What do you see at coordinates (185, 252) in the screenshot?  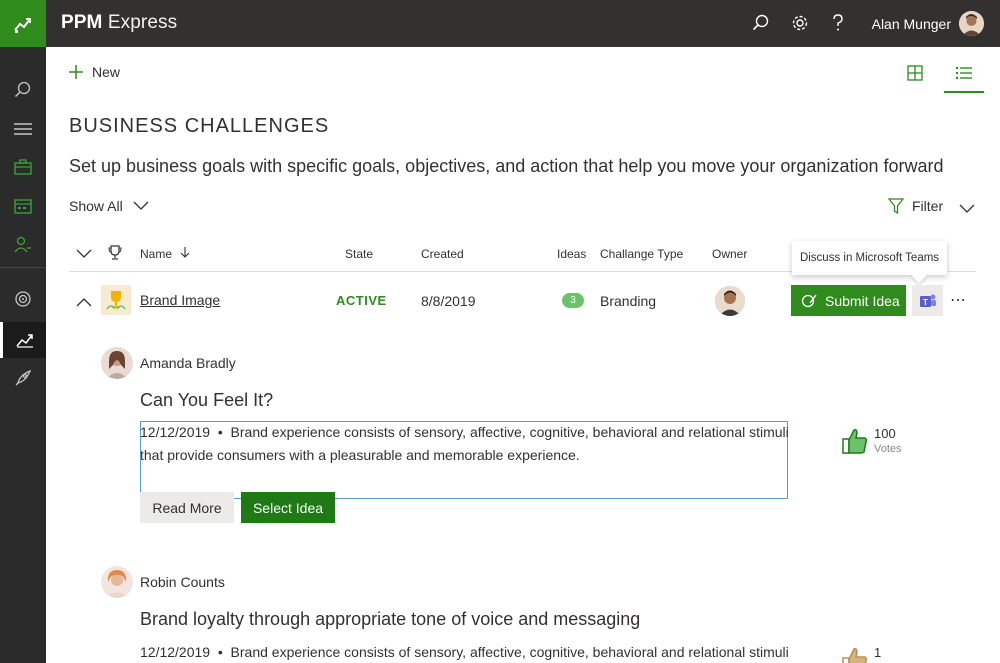 I see `sort-down-icon` at bounding box center [185, 252].